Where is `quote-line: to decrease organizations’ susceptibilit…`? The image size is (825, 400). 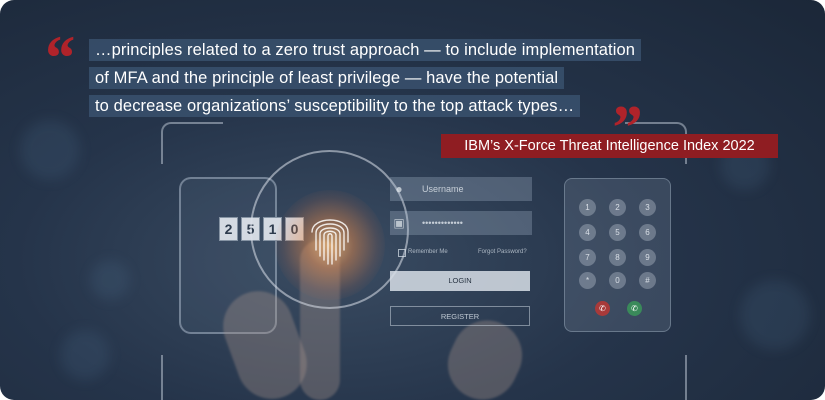
quote-line: to decrease organizations’ susceptibilit… is located at coordinates (335, 106).